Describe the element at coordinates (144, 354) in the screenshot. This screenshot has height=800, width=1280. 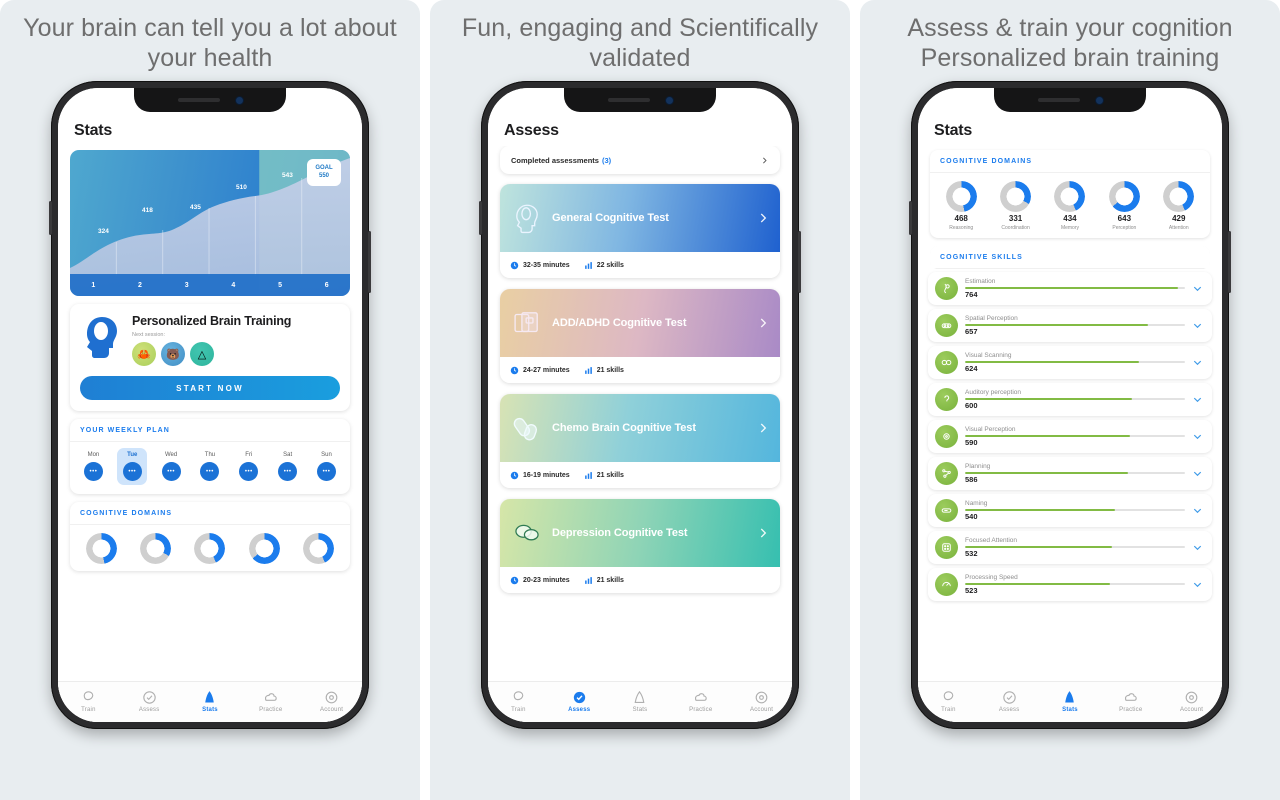
I see `game-icon-orange: 🦀` at that location.